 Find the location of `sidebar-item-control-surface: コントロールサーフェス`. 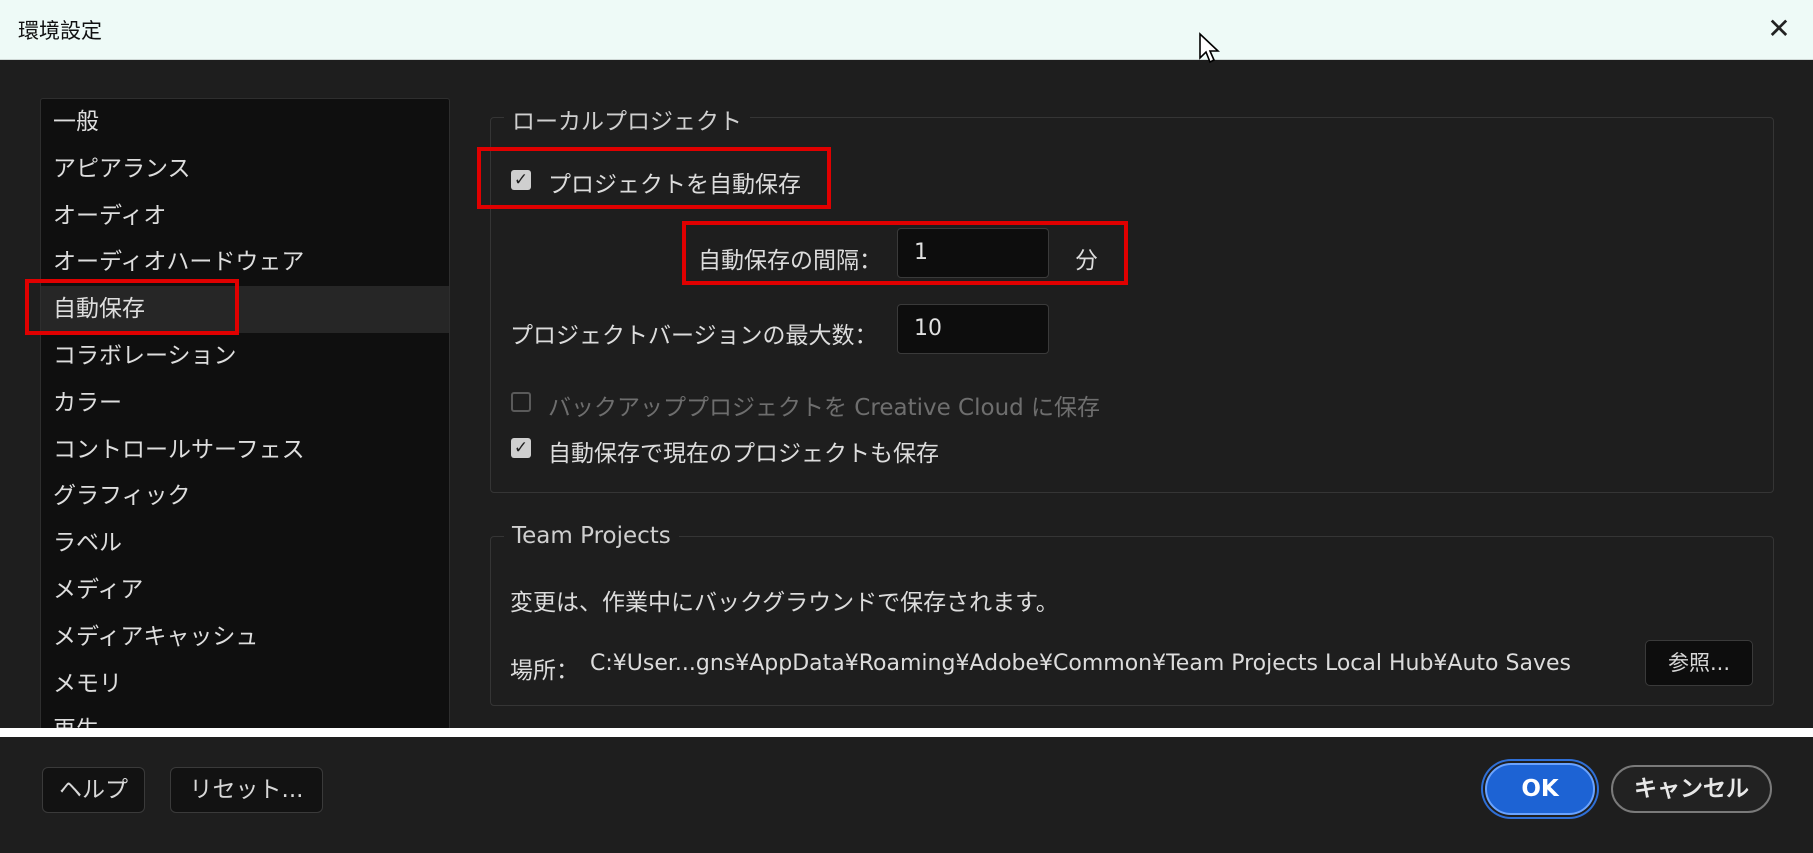

sidebar-item-control-surface: コントロールサーフェス is located at coordinates (245, 450).